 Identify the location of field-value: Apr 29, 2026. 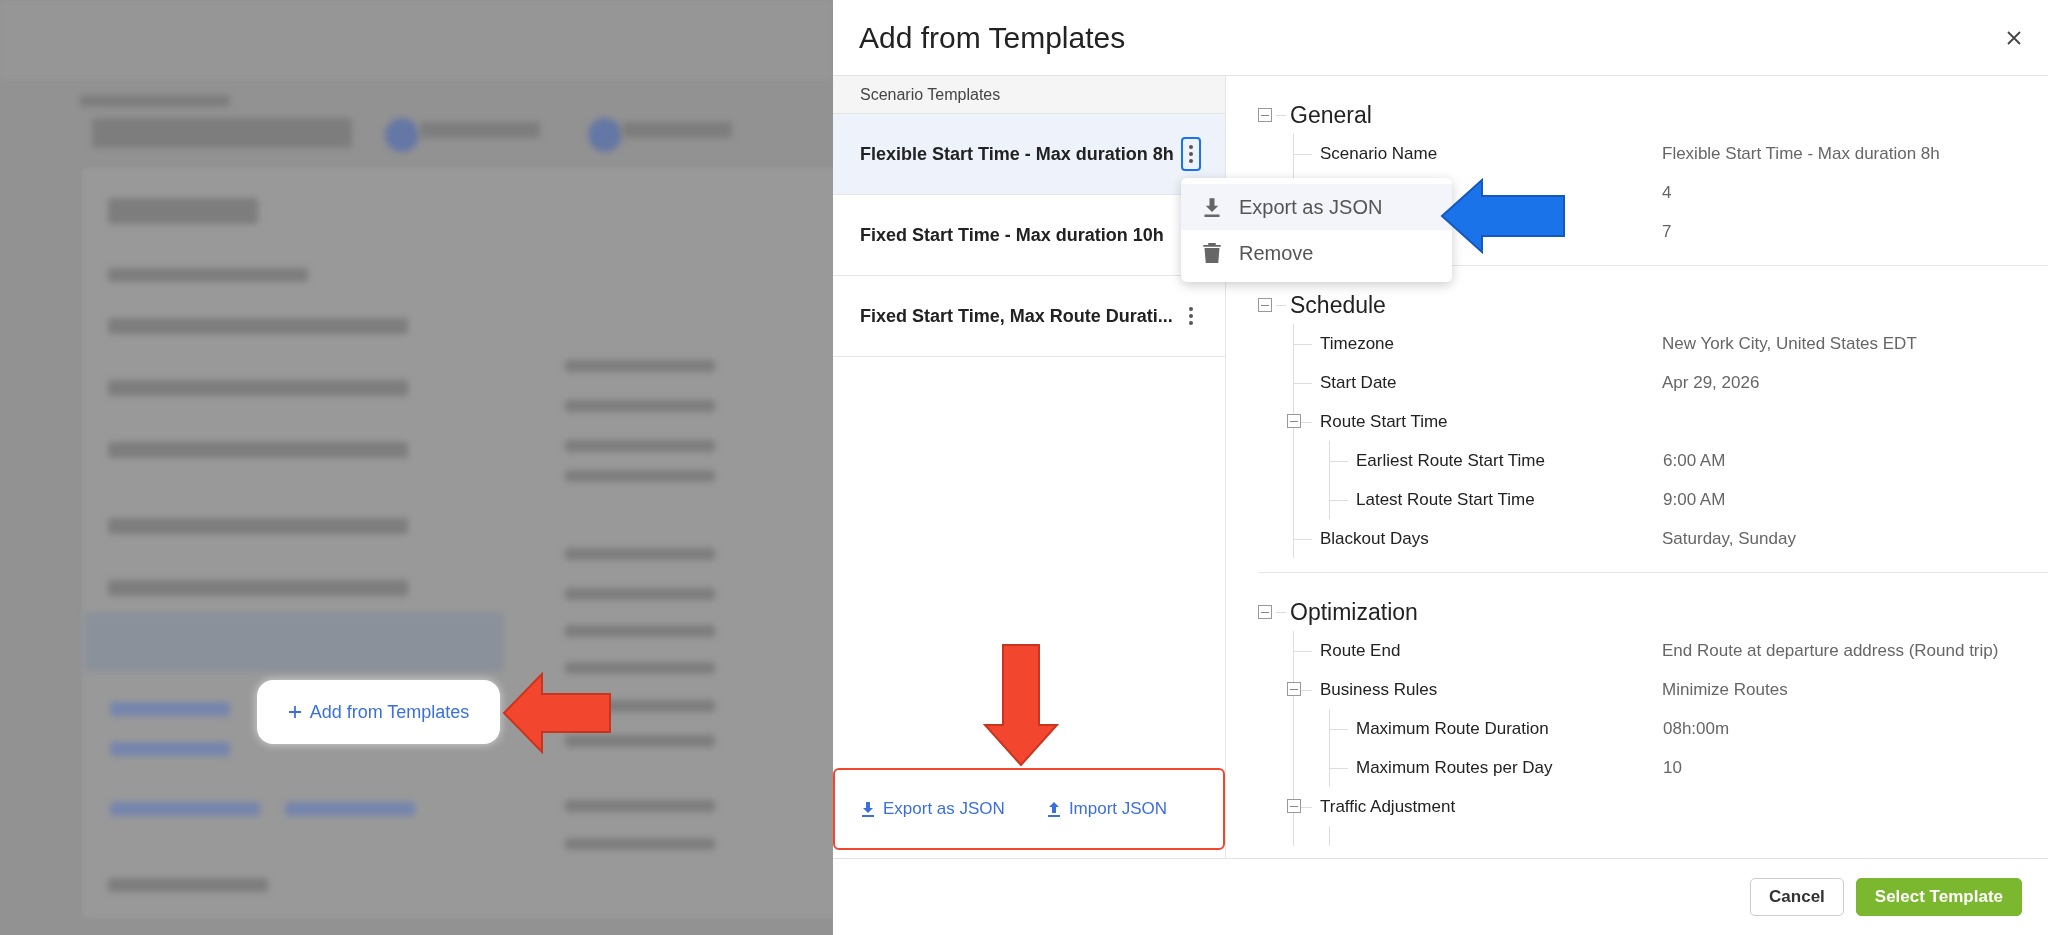
(1711, 382).